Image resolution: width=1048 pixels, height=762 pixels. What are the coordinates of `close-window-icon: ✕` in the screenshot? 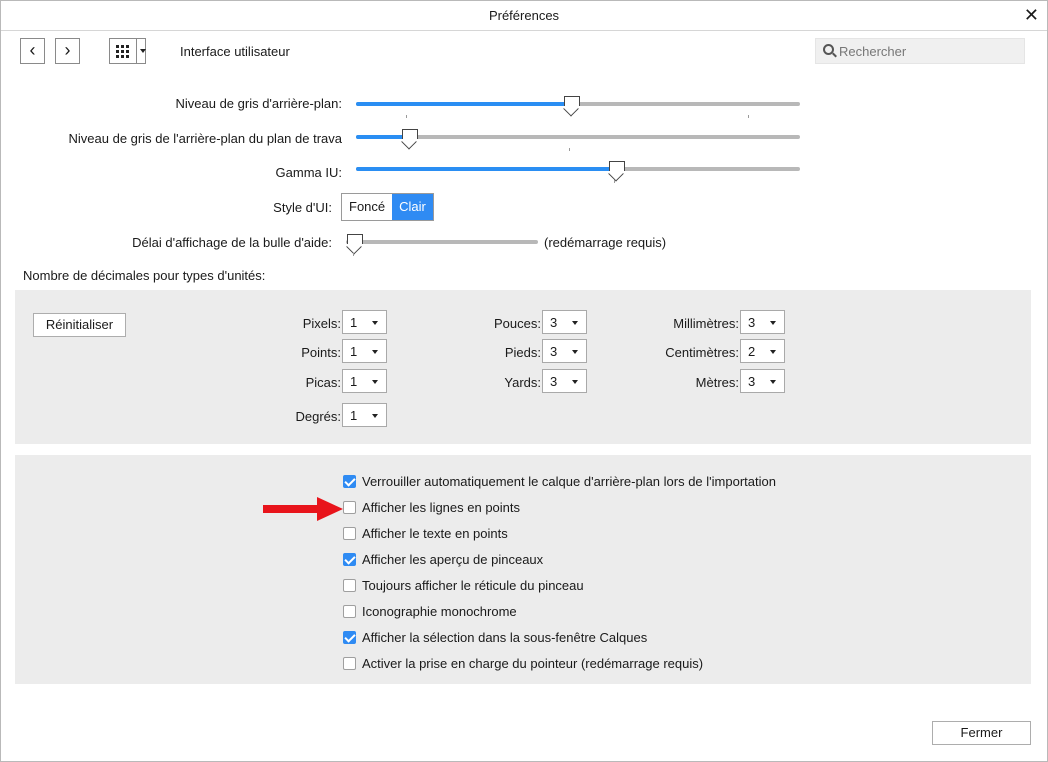 It's located at (1031, 15).